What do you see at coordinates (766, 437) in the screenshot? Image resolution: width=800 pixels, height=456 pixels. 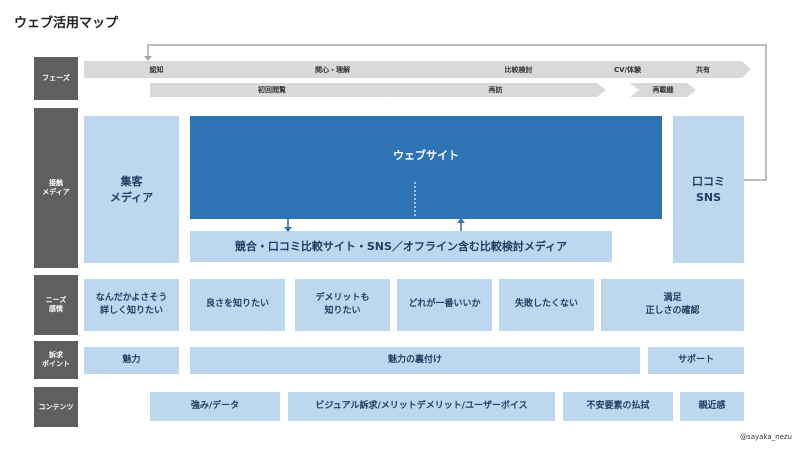 I see `credit-text: @sayaka_nezu` at bounding box center [766, 437].